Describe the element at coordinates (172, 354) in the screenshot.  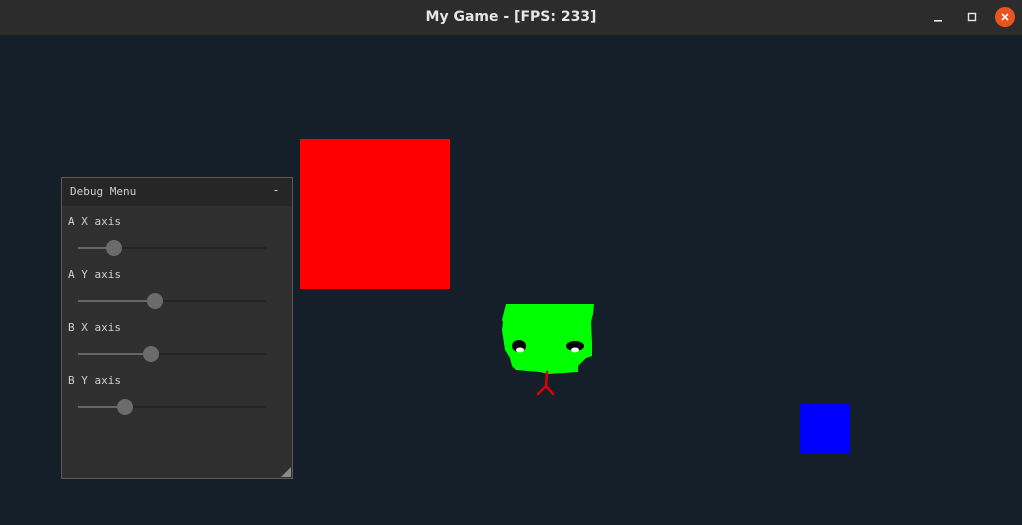
I see `slider-b-x` at that location.